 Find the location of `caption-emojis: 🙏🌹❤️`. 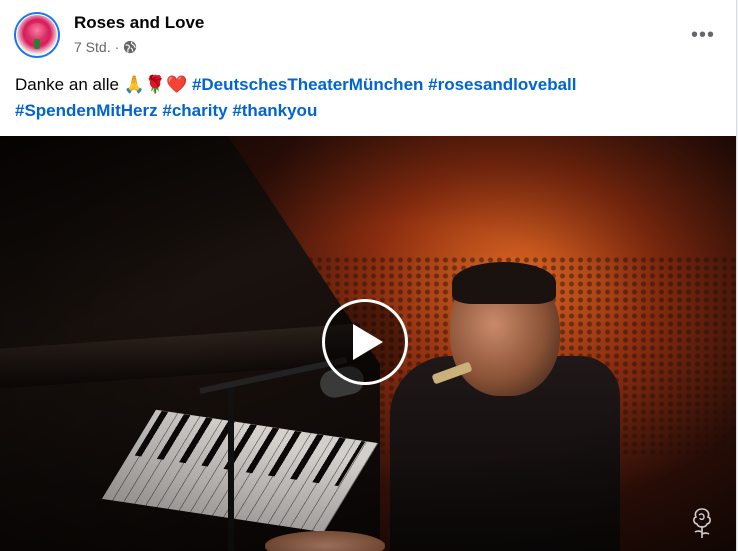

caption-emojis: 🙏🌹❤️ is located at coordinates (155, 85).